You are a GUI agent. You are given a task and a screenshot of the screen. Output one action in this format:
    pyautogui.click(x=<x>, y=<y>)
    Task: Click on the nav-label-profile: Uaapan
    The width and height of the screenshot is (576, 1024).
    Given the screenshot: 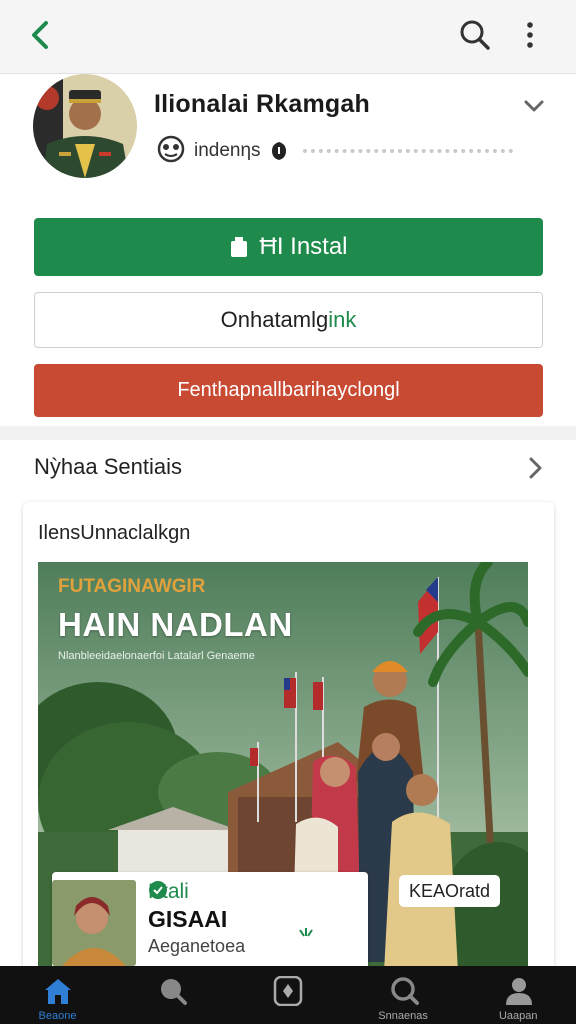 What is the action you would take?
    pyautogui.click(x=518, y=1016)
    